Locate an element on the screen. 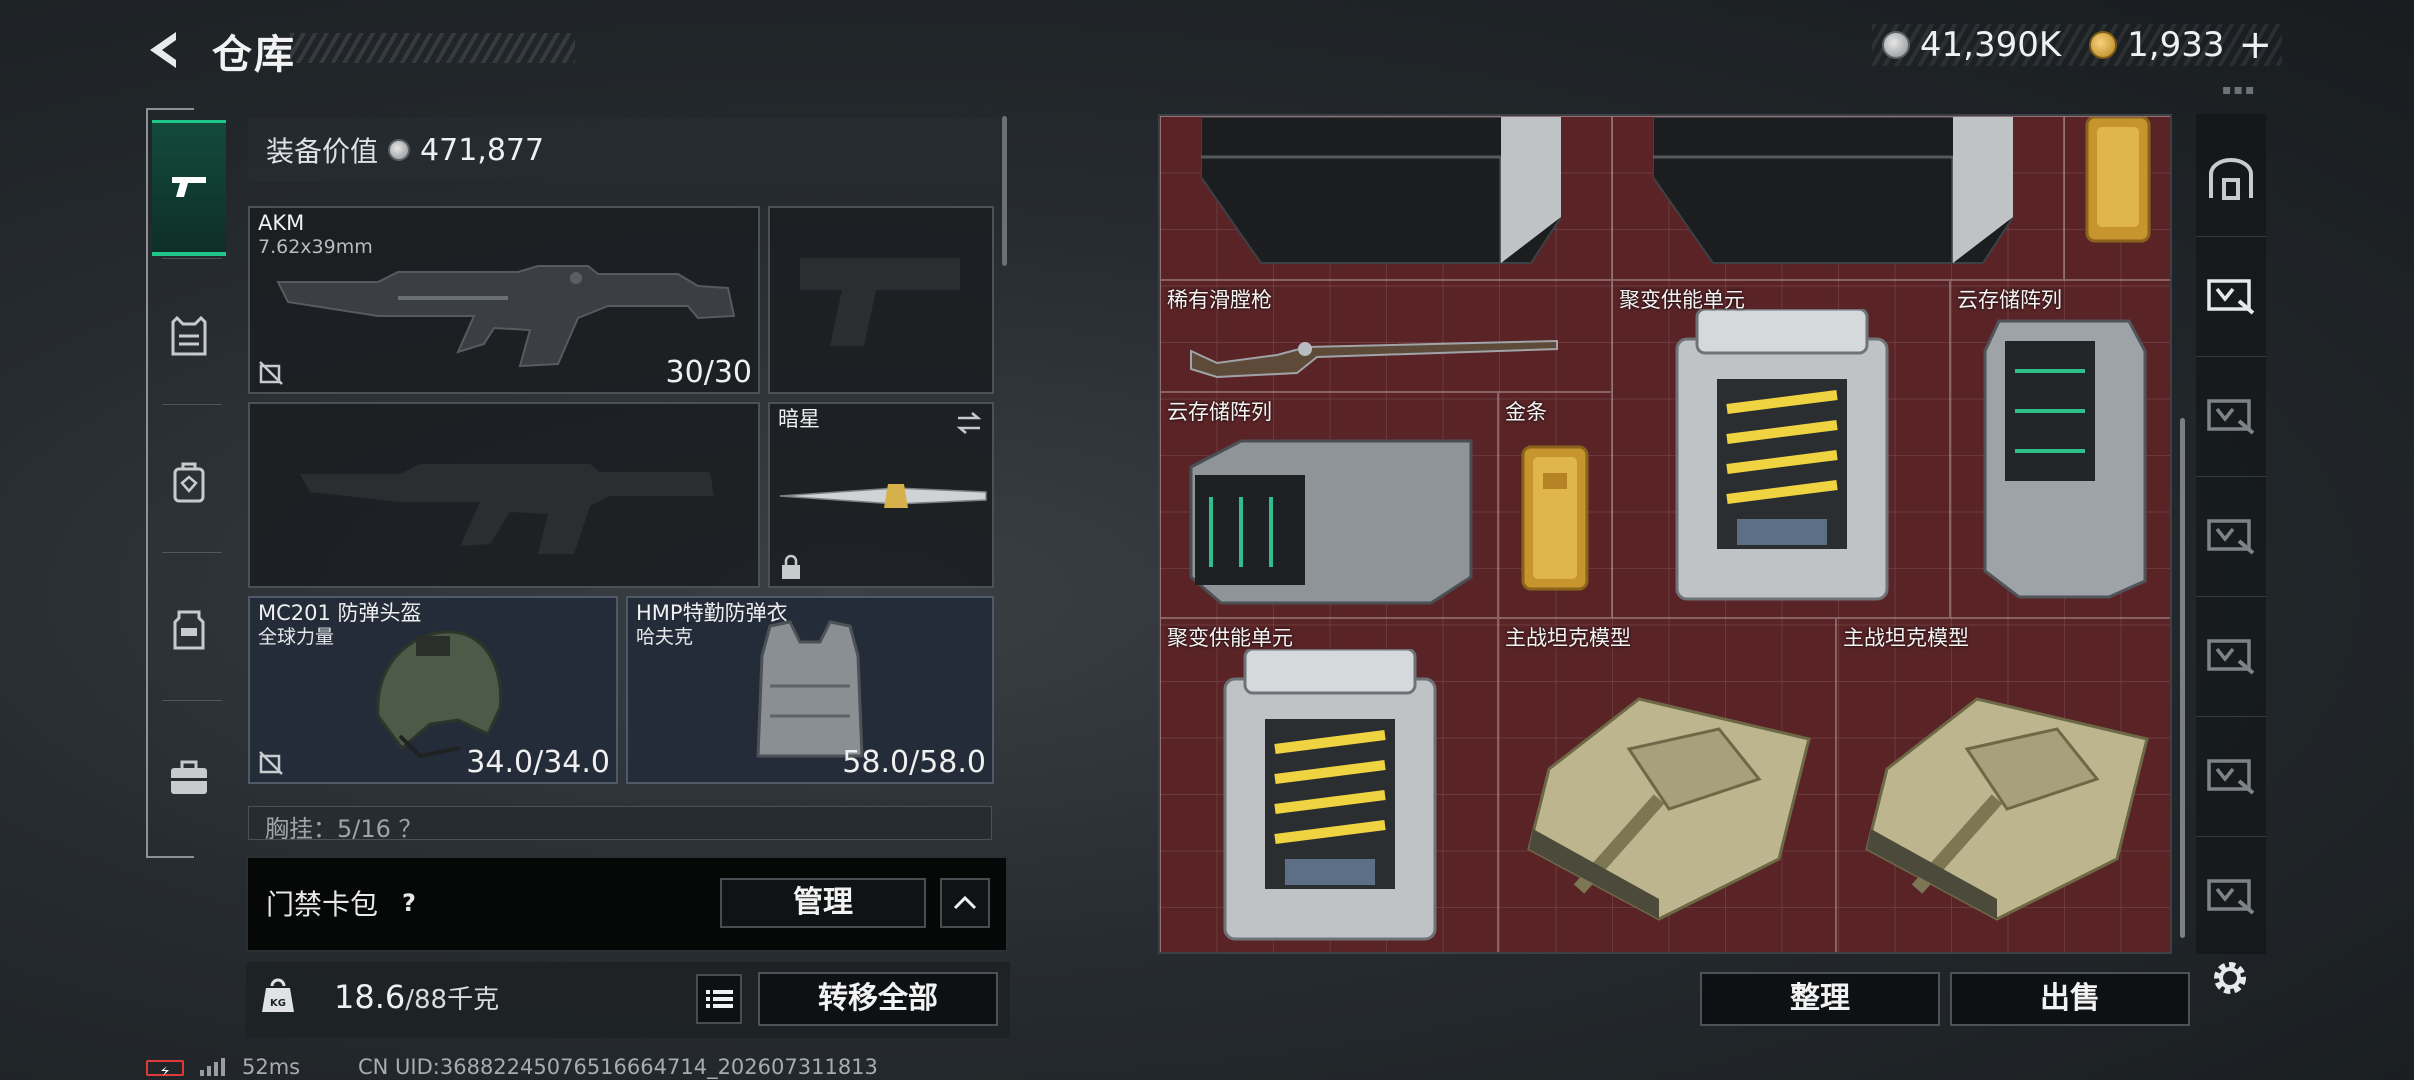 The image size is (2414, 1080). item-label: 主战坦克模型 is located at coordinates (1568, 638).